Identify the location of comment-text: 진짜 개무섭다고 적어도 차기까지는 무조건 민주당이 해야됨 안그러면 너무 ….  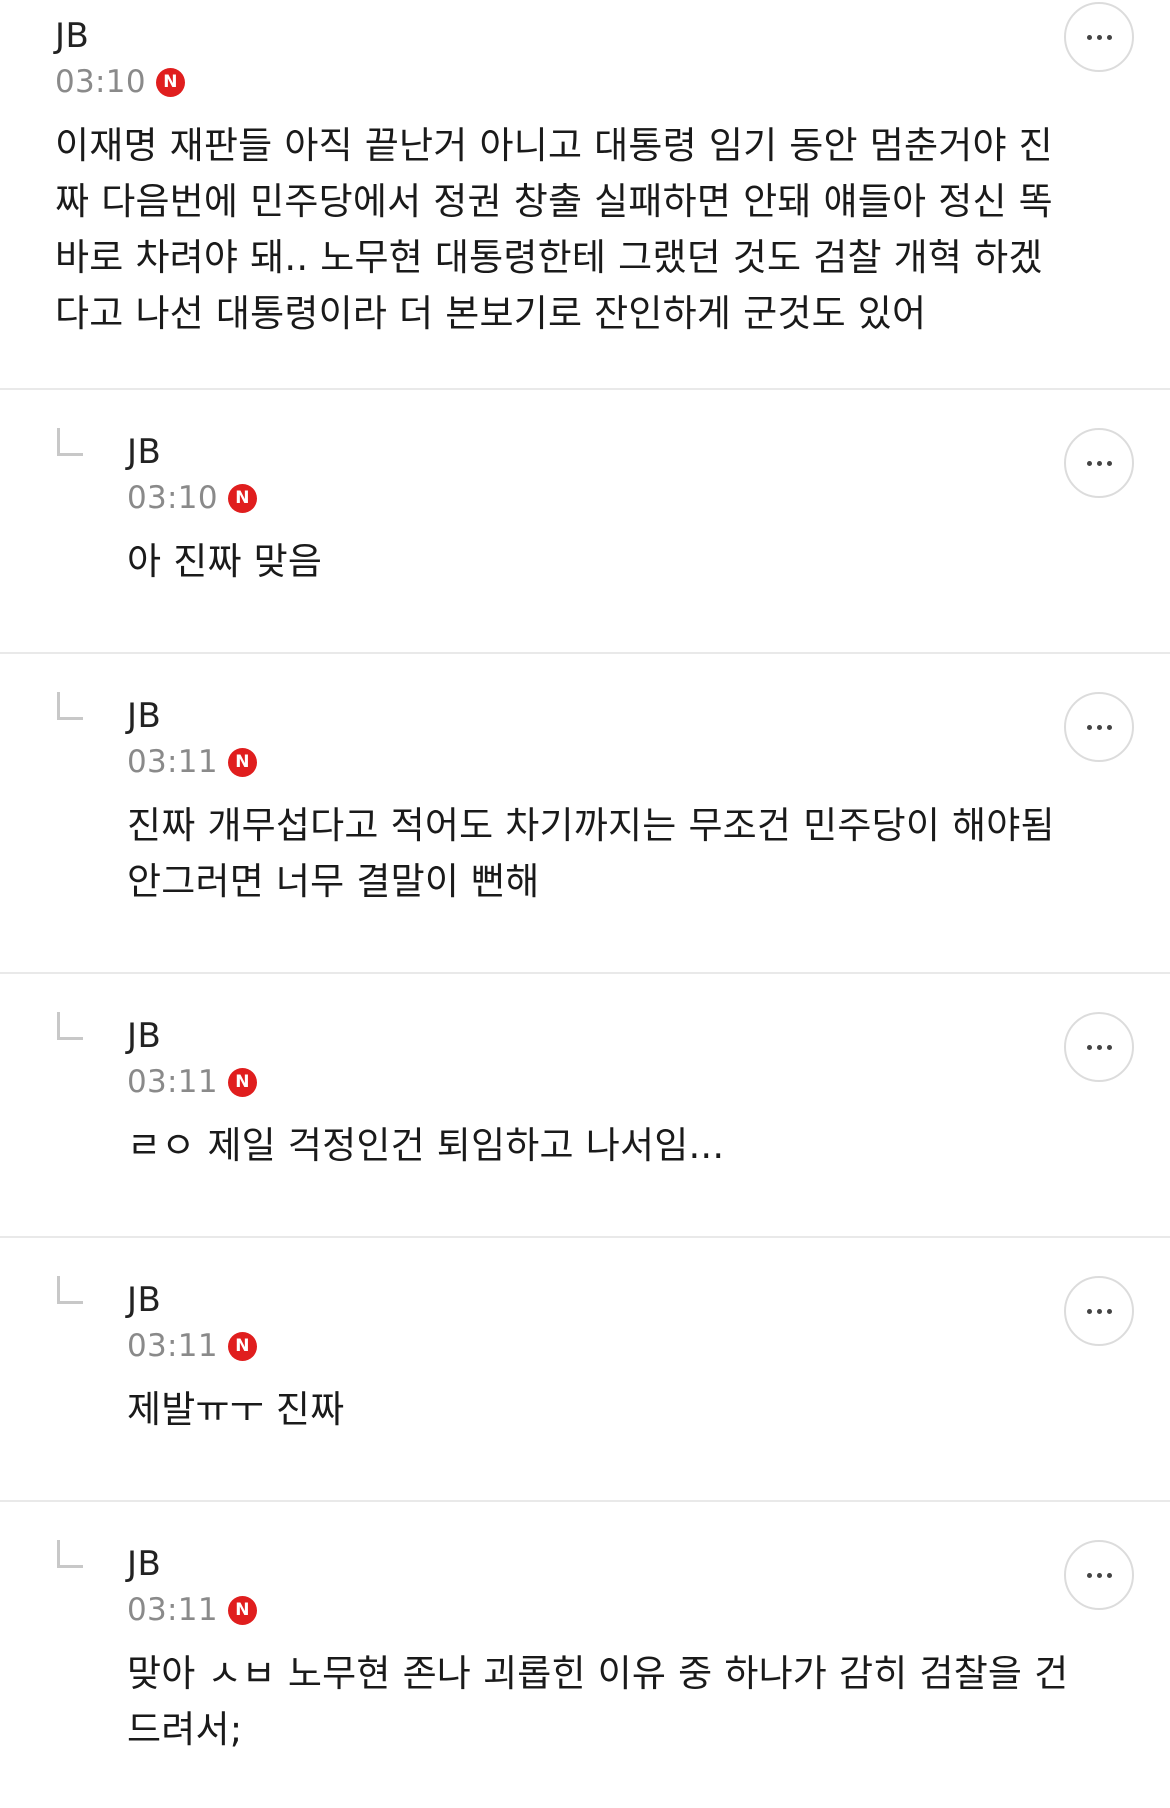
(591, 853).